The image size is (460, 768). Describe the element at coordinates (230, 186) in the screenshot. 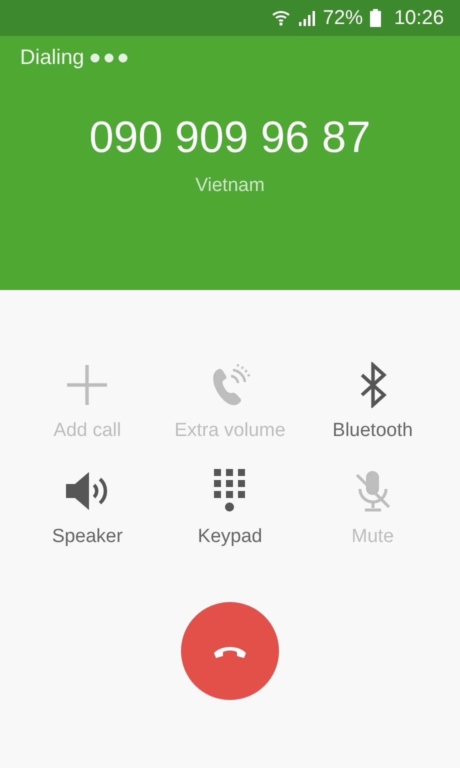

I see `location: Vietnam` at that location.